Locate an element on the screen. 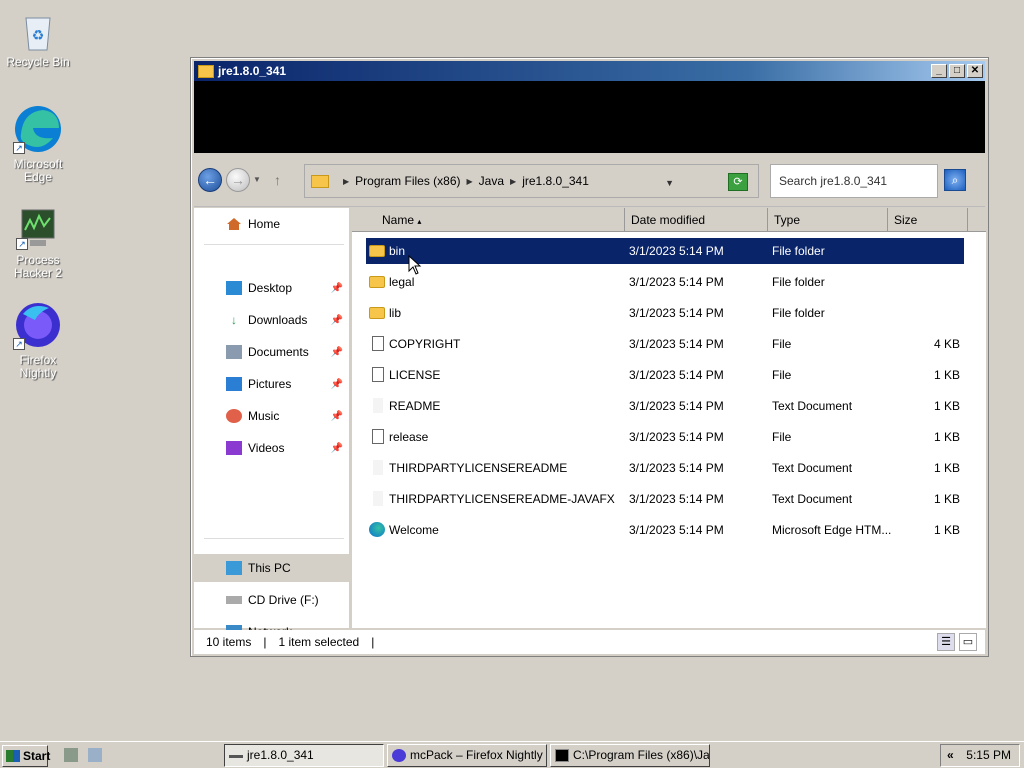 This screenshot has height=768, width=1024. column-header-row: Name ▴ Date modified Type Size is located at coordinates (669, 220).